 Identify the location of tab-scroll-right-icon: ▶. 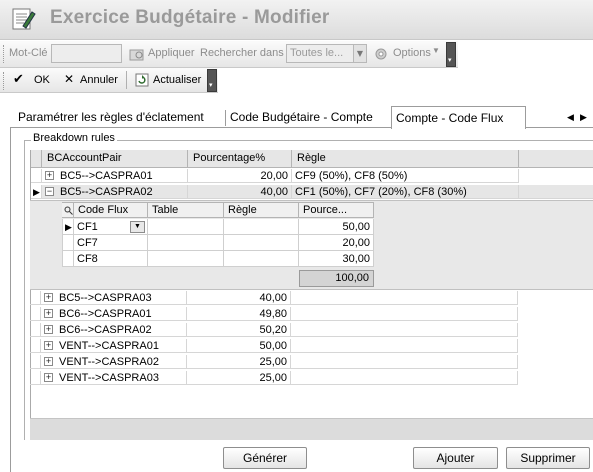
(583, 118).